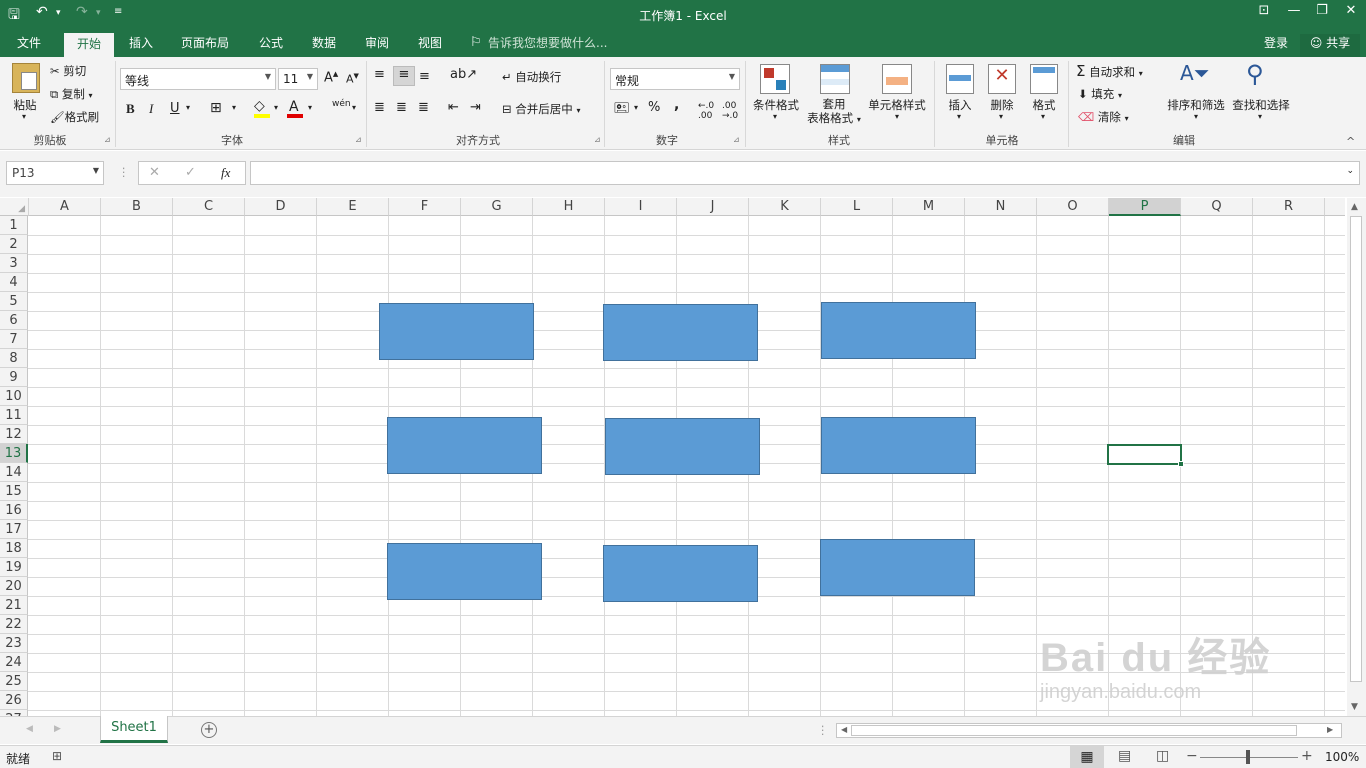 This screenshot has height=768, width=1366. What do you see at coordinates (14, 491) in the screenshot?
I see `row-header: 15` at bounding box center [14, 491].